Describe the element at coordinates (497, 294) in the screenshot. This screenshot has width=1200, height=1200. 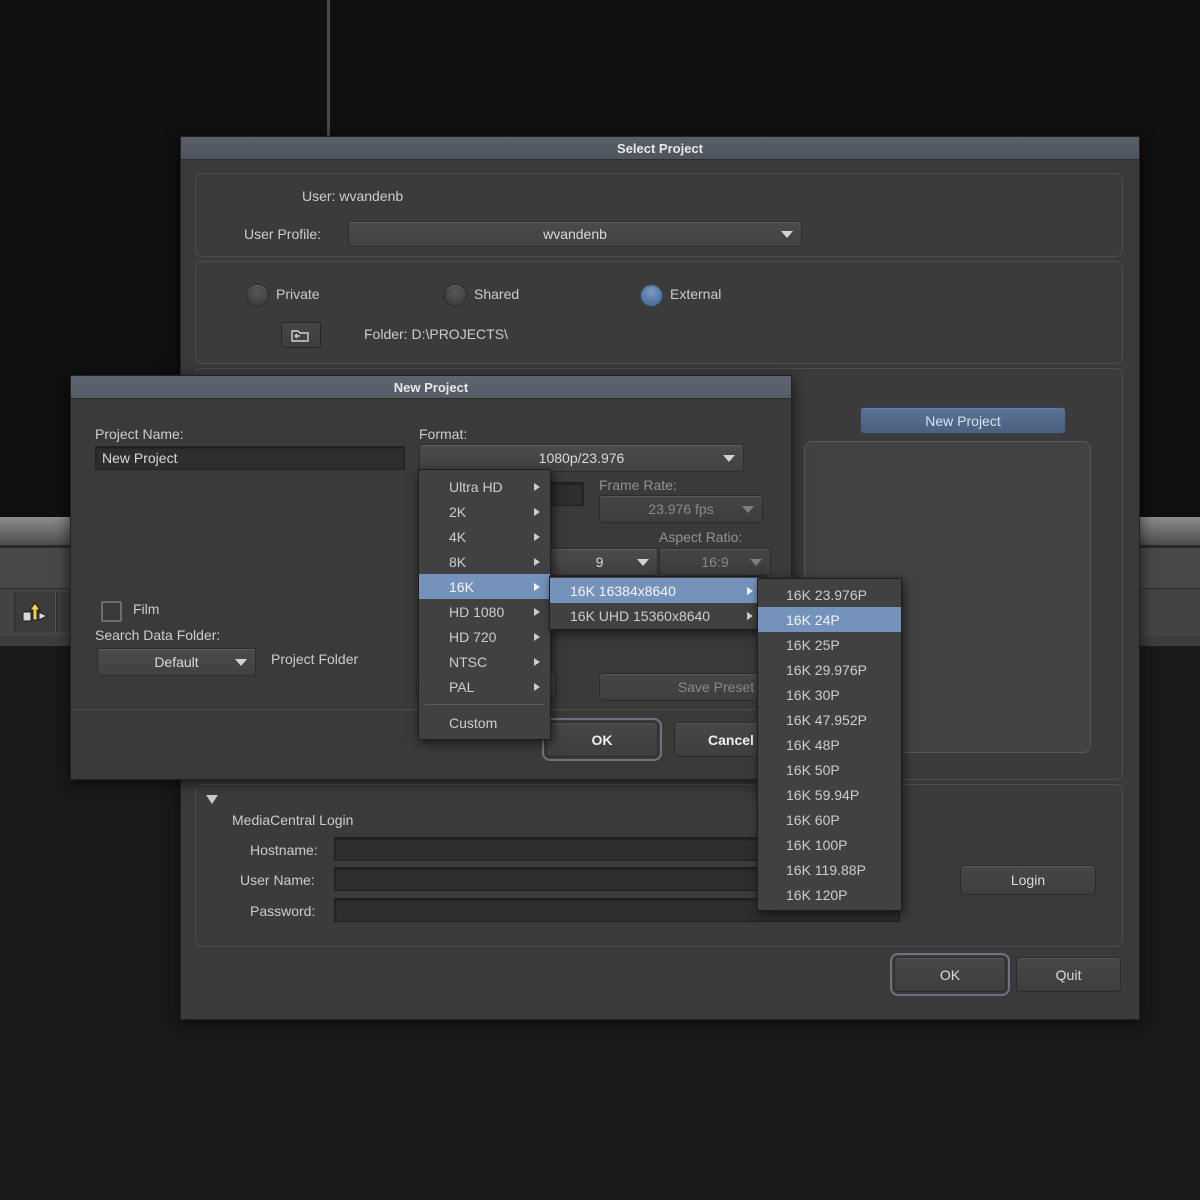
I see `radio-shared-label: Shared` at that location.